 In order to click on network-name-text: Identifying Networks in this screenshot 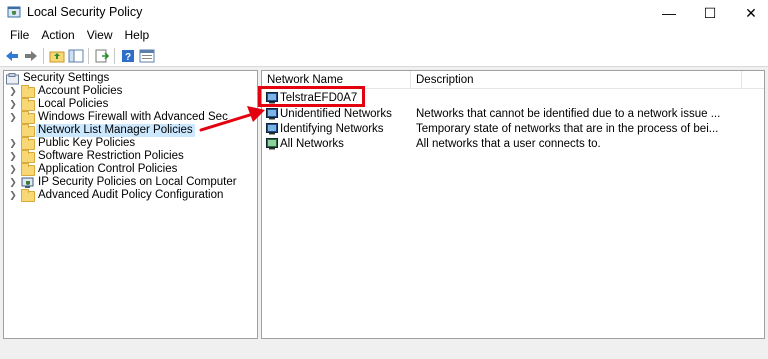, I will do `click(332, 129)`.